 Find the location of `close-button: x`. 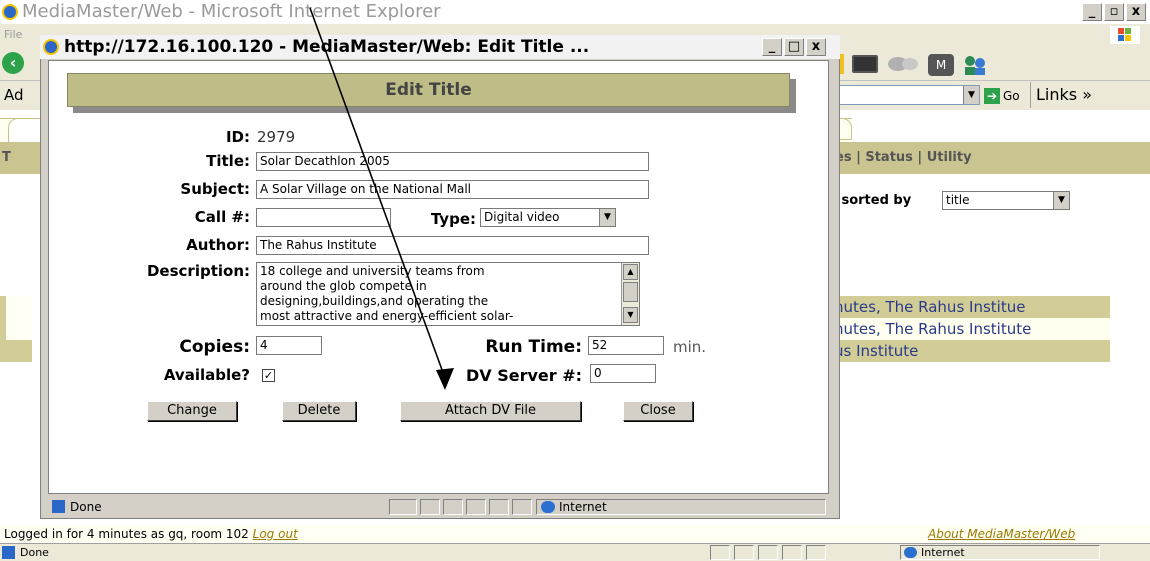

close-button: x is located at coordinates (1136, 12).